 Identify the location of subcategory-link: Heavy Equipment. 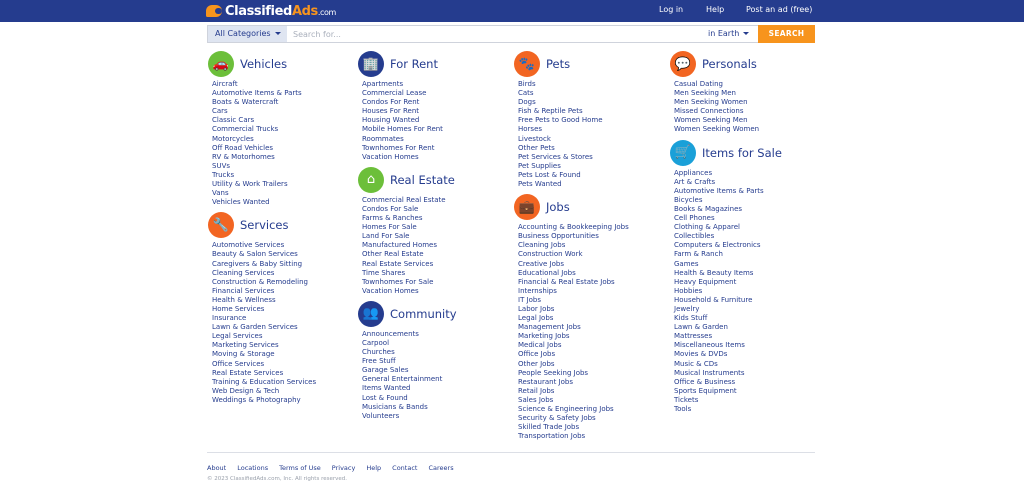
(728, 282).